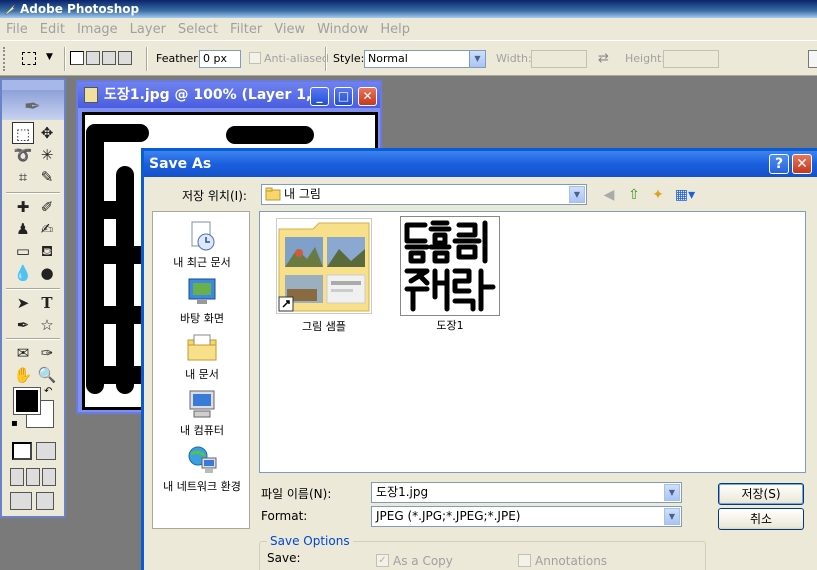 The image size is (817, 570). Describe the element at coordinates (603, 58) in the screenshot. I see `swap-icon: ⇄` at that location.